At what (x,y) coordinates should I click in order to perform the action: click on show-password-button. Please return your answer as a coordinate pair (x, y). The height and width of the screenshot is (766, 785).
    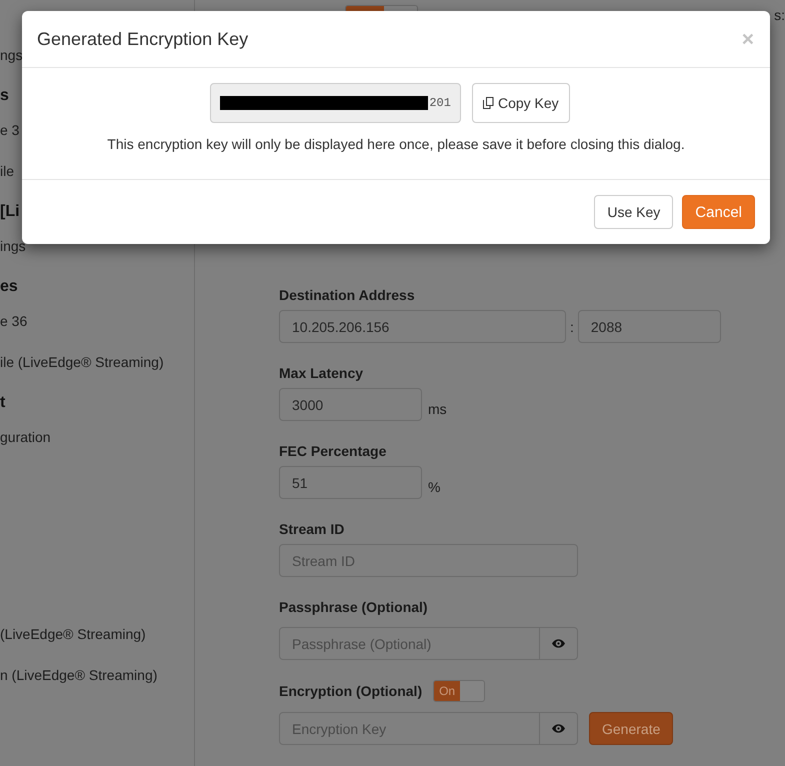
    Looking at the image, I should click on (558, 643).